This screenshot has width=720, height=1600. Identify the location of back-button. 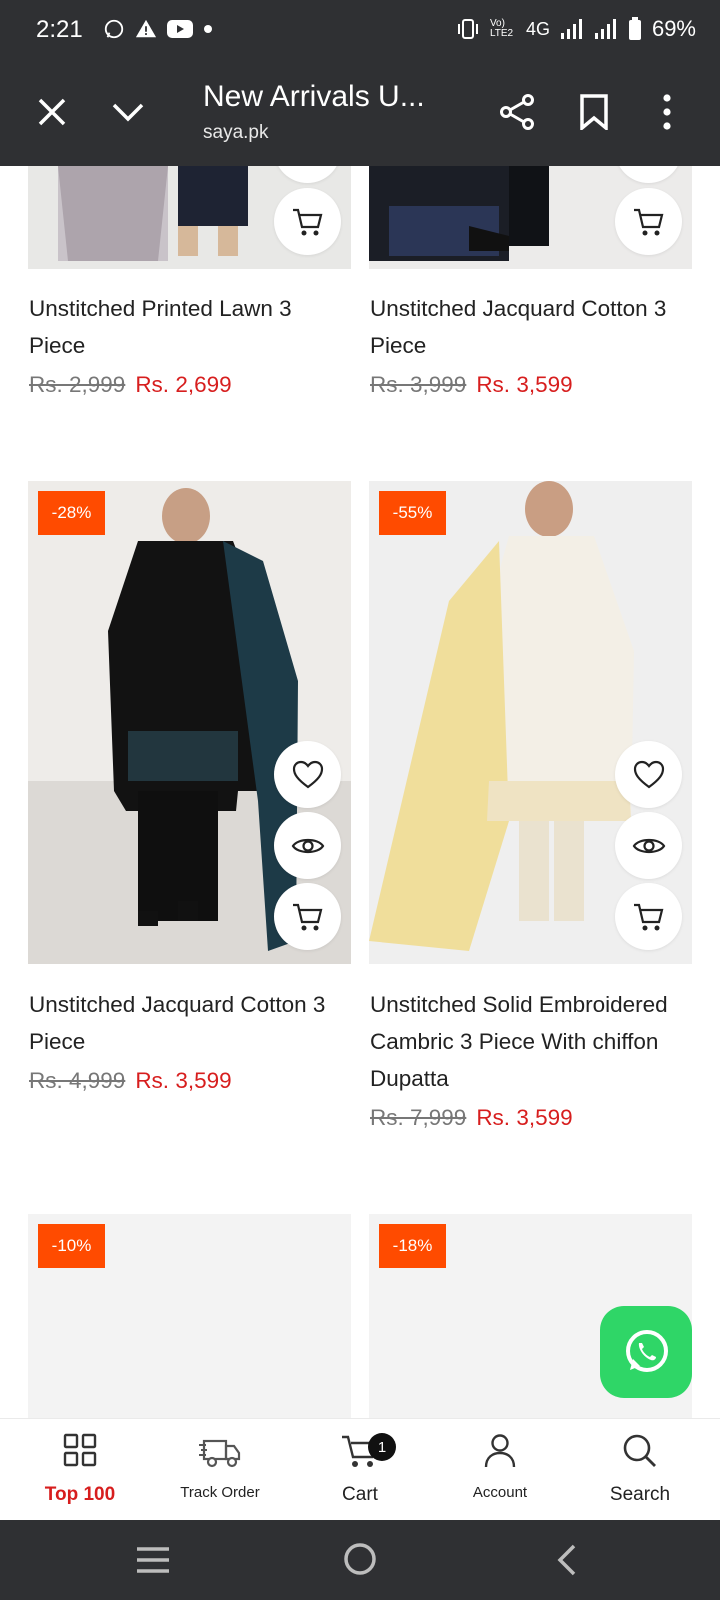
(567, 1560).